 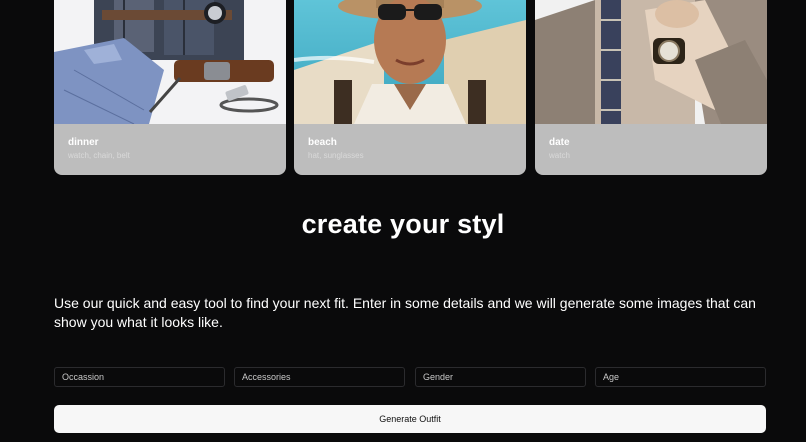 I want to click on section-heading: create your styl, so click(x=403, y=224).